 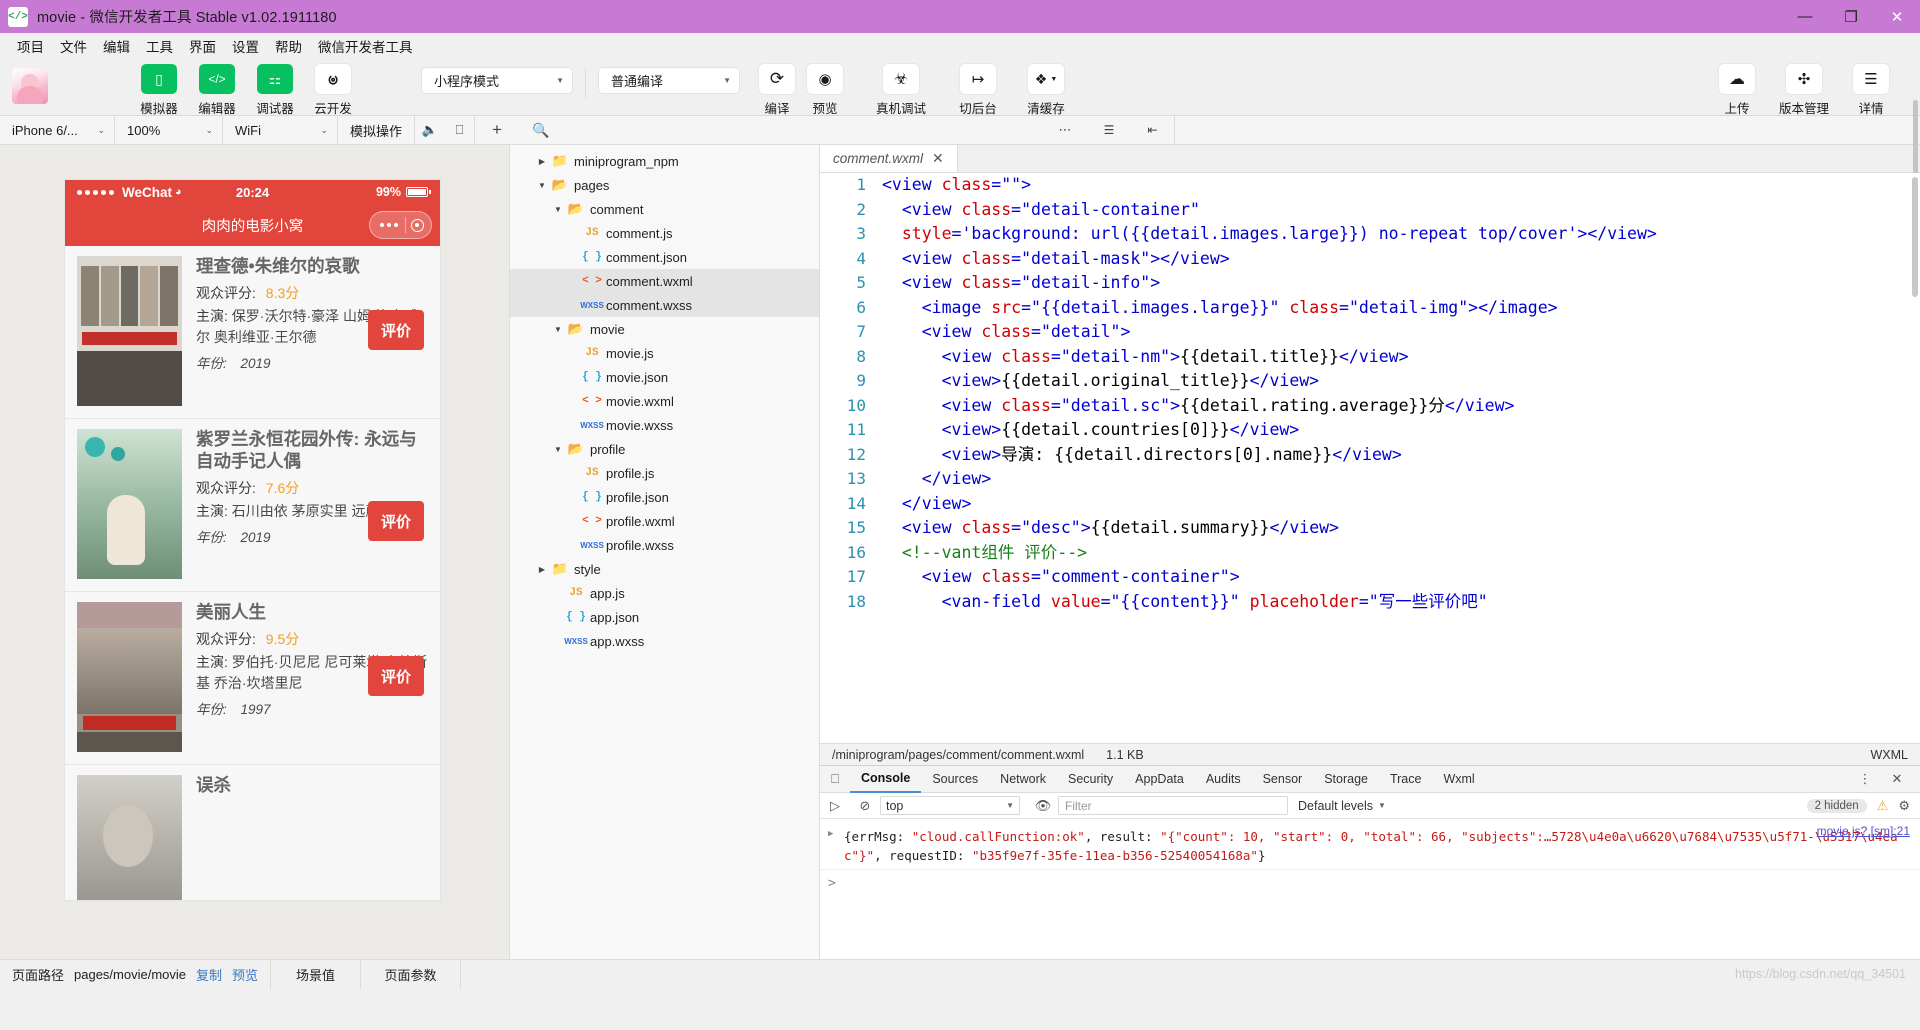 What do you see at coordinates (1915, 237) in the screenshot?
I see `editor-scrollbar` at bounding box center [1915, 237].